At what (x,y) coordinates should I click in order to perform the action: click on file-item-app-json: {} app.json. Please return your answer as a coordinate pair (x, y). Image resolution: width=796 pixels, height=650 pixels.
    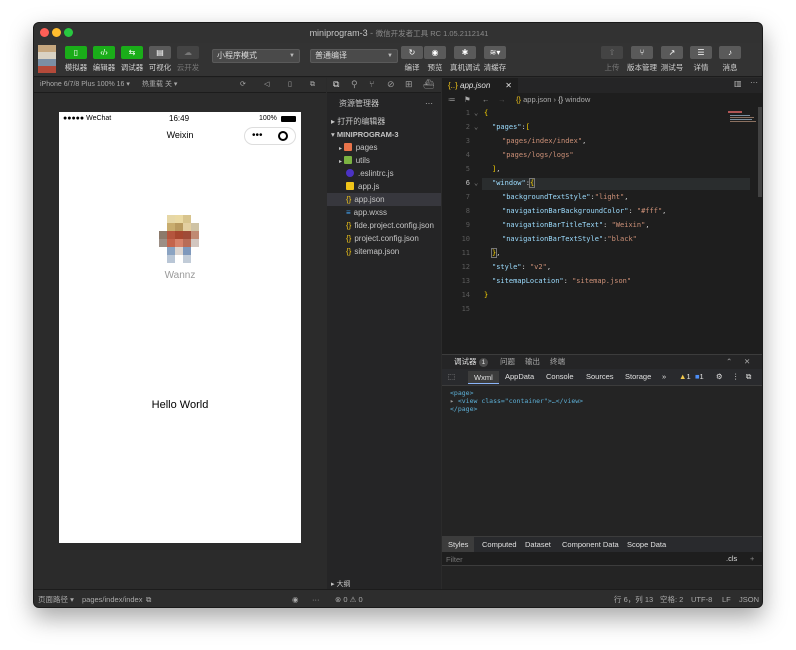
    Looking at the image, I should click on (384, 199).